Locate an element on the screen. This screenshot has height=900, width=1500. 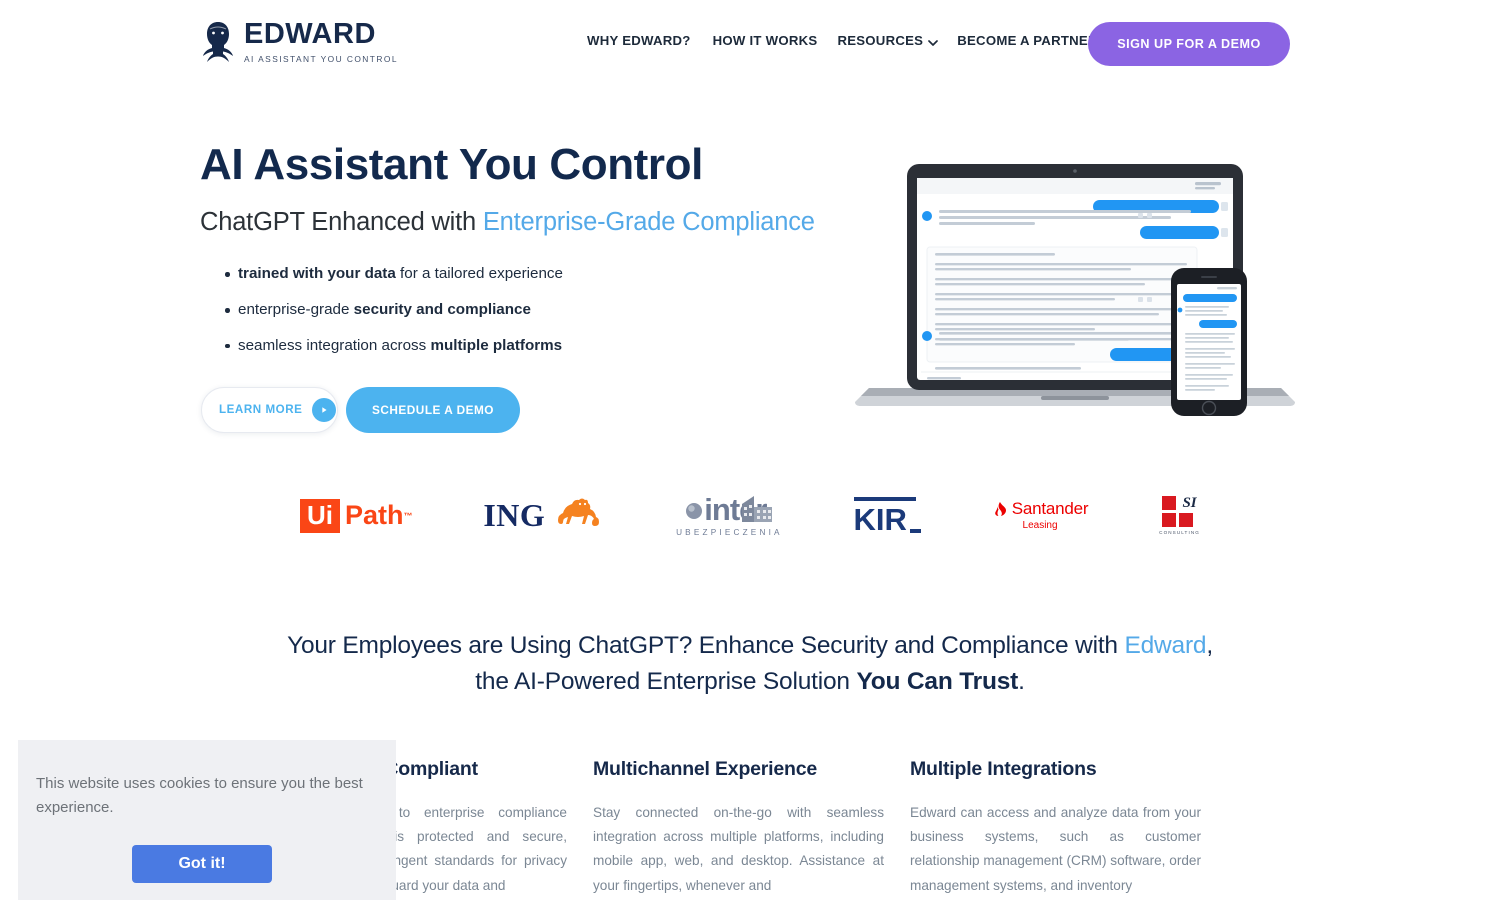
kir-top-bar is located at coordinates (884, 498).